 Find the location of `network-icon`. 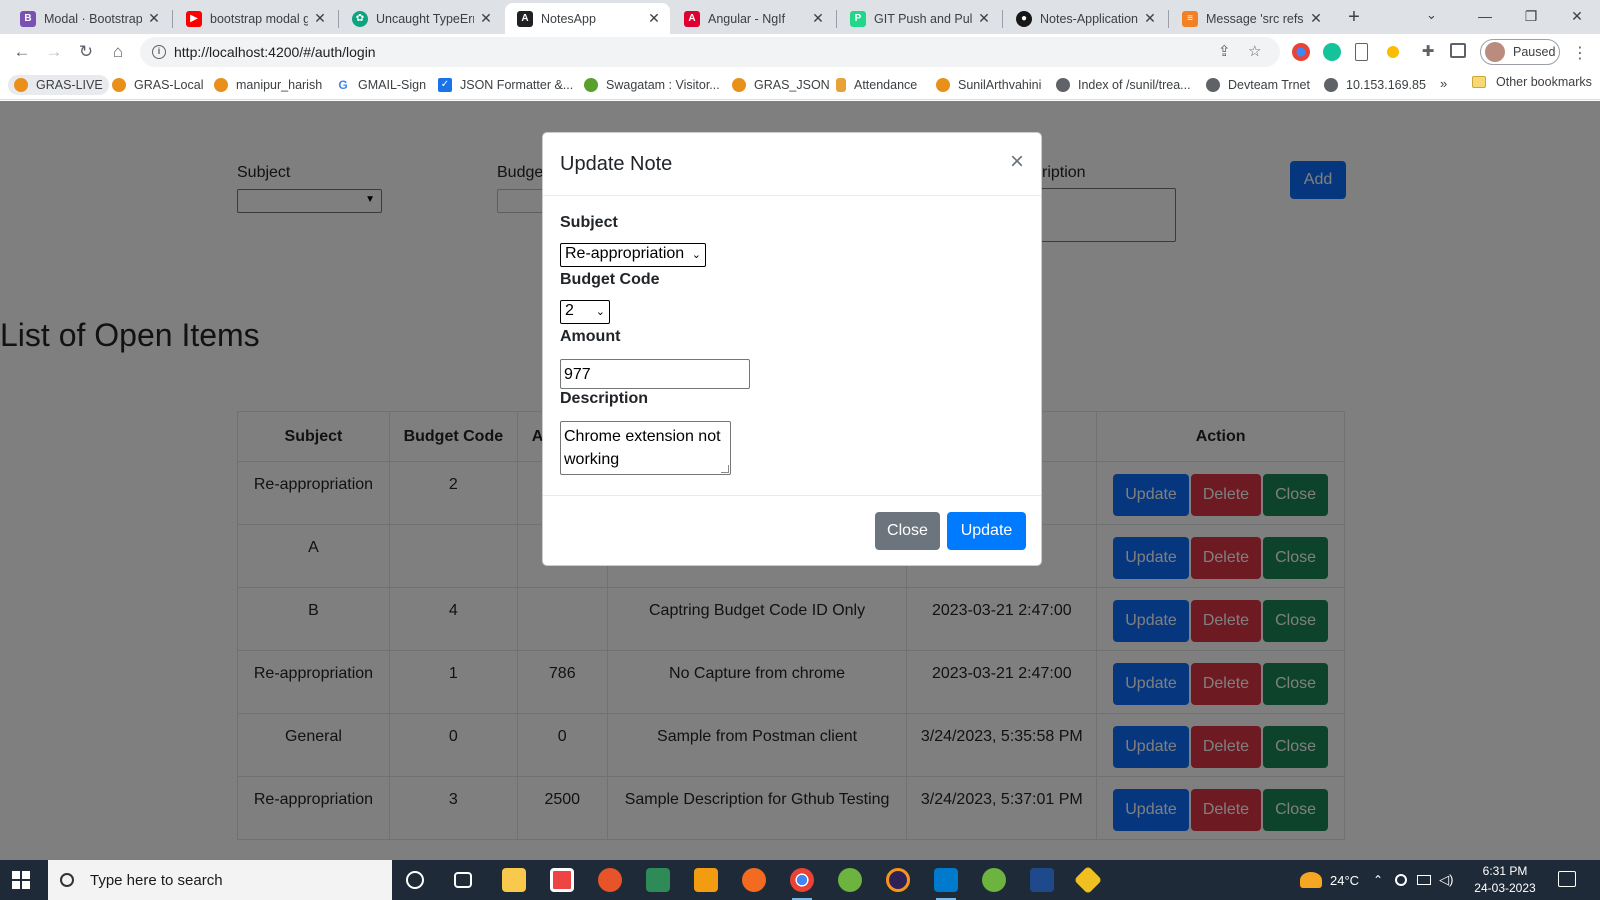

network-icon is located at coordinates (1424, 880).